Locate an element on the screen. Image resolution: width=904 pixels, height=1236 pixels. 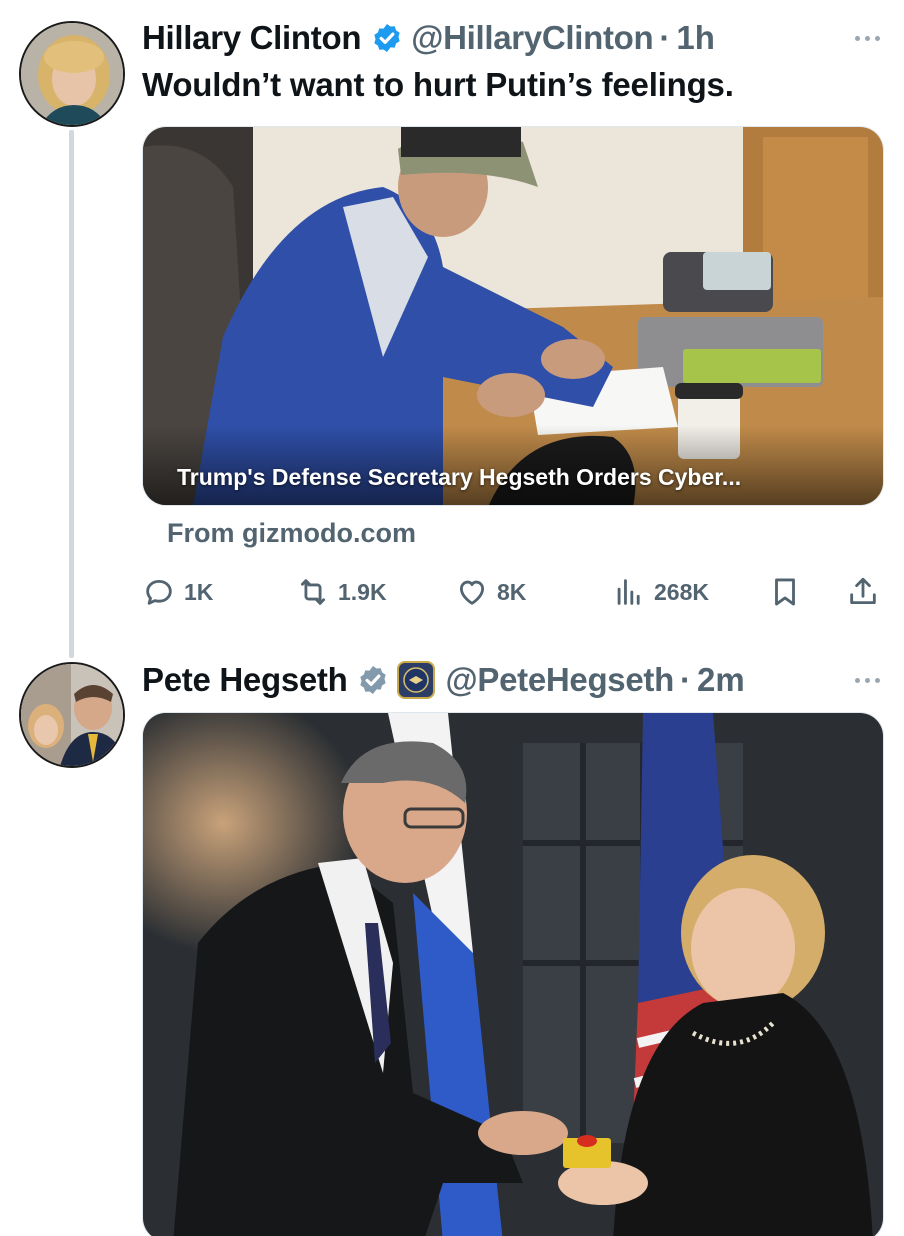
share-button is located at coordinates (863, 592).